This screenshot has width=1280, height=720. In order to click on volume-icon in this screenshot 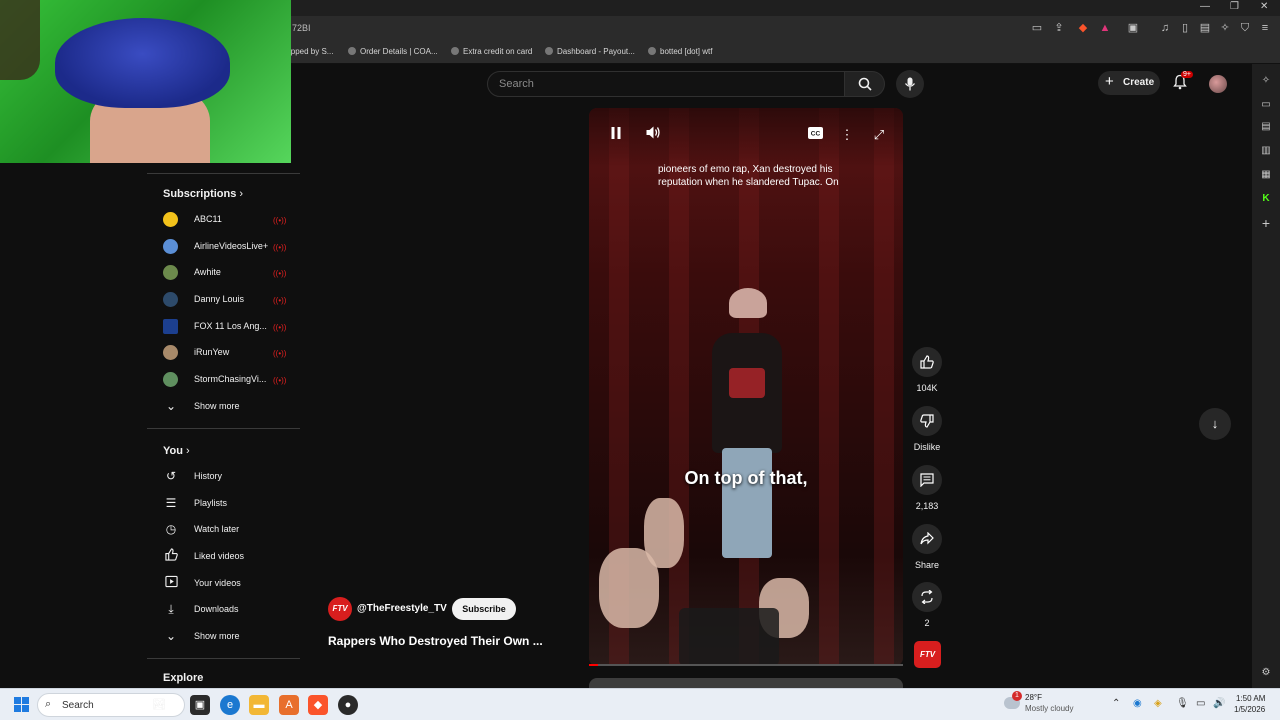, I will do `click(653, 135)`.